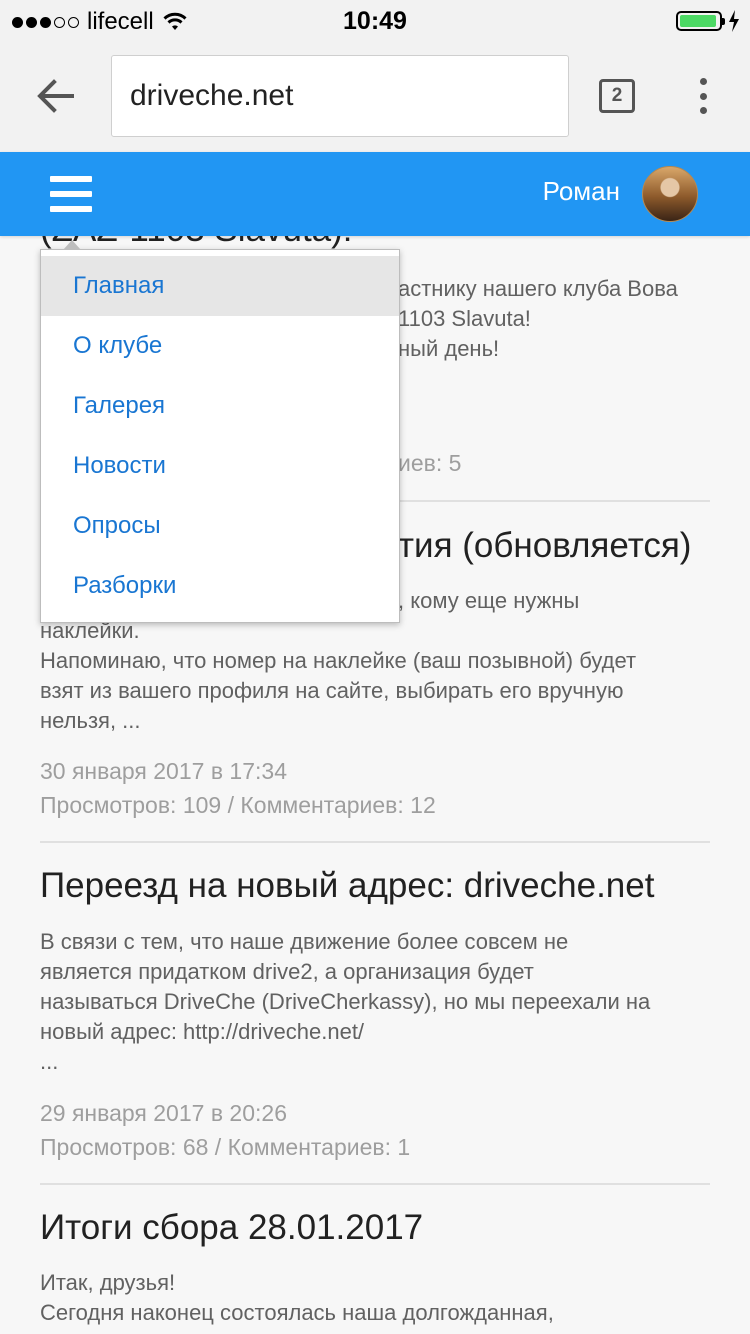  Describe the element at coordinates (108, 1282) in the screenshot. I see `excerpt-line: Итак, друзья!` at that location.